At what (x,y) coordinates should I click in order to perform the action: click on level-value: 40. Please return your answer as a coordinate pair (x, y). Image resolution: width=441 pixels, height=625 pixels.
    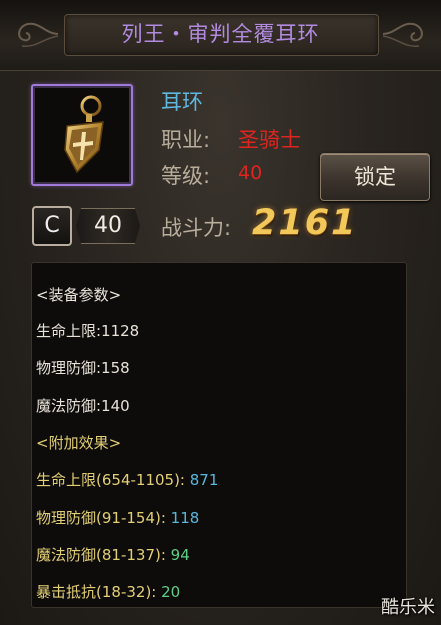
    Looking at the image, I should click on (250, 173).